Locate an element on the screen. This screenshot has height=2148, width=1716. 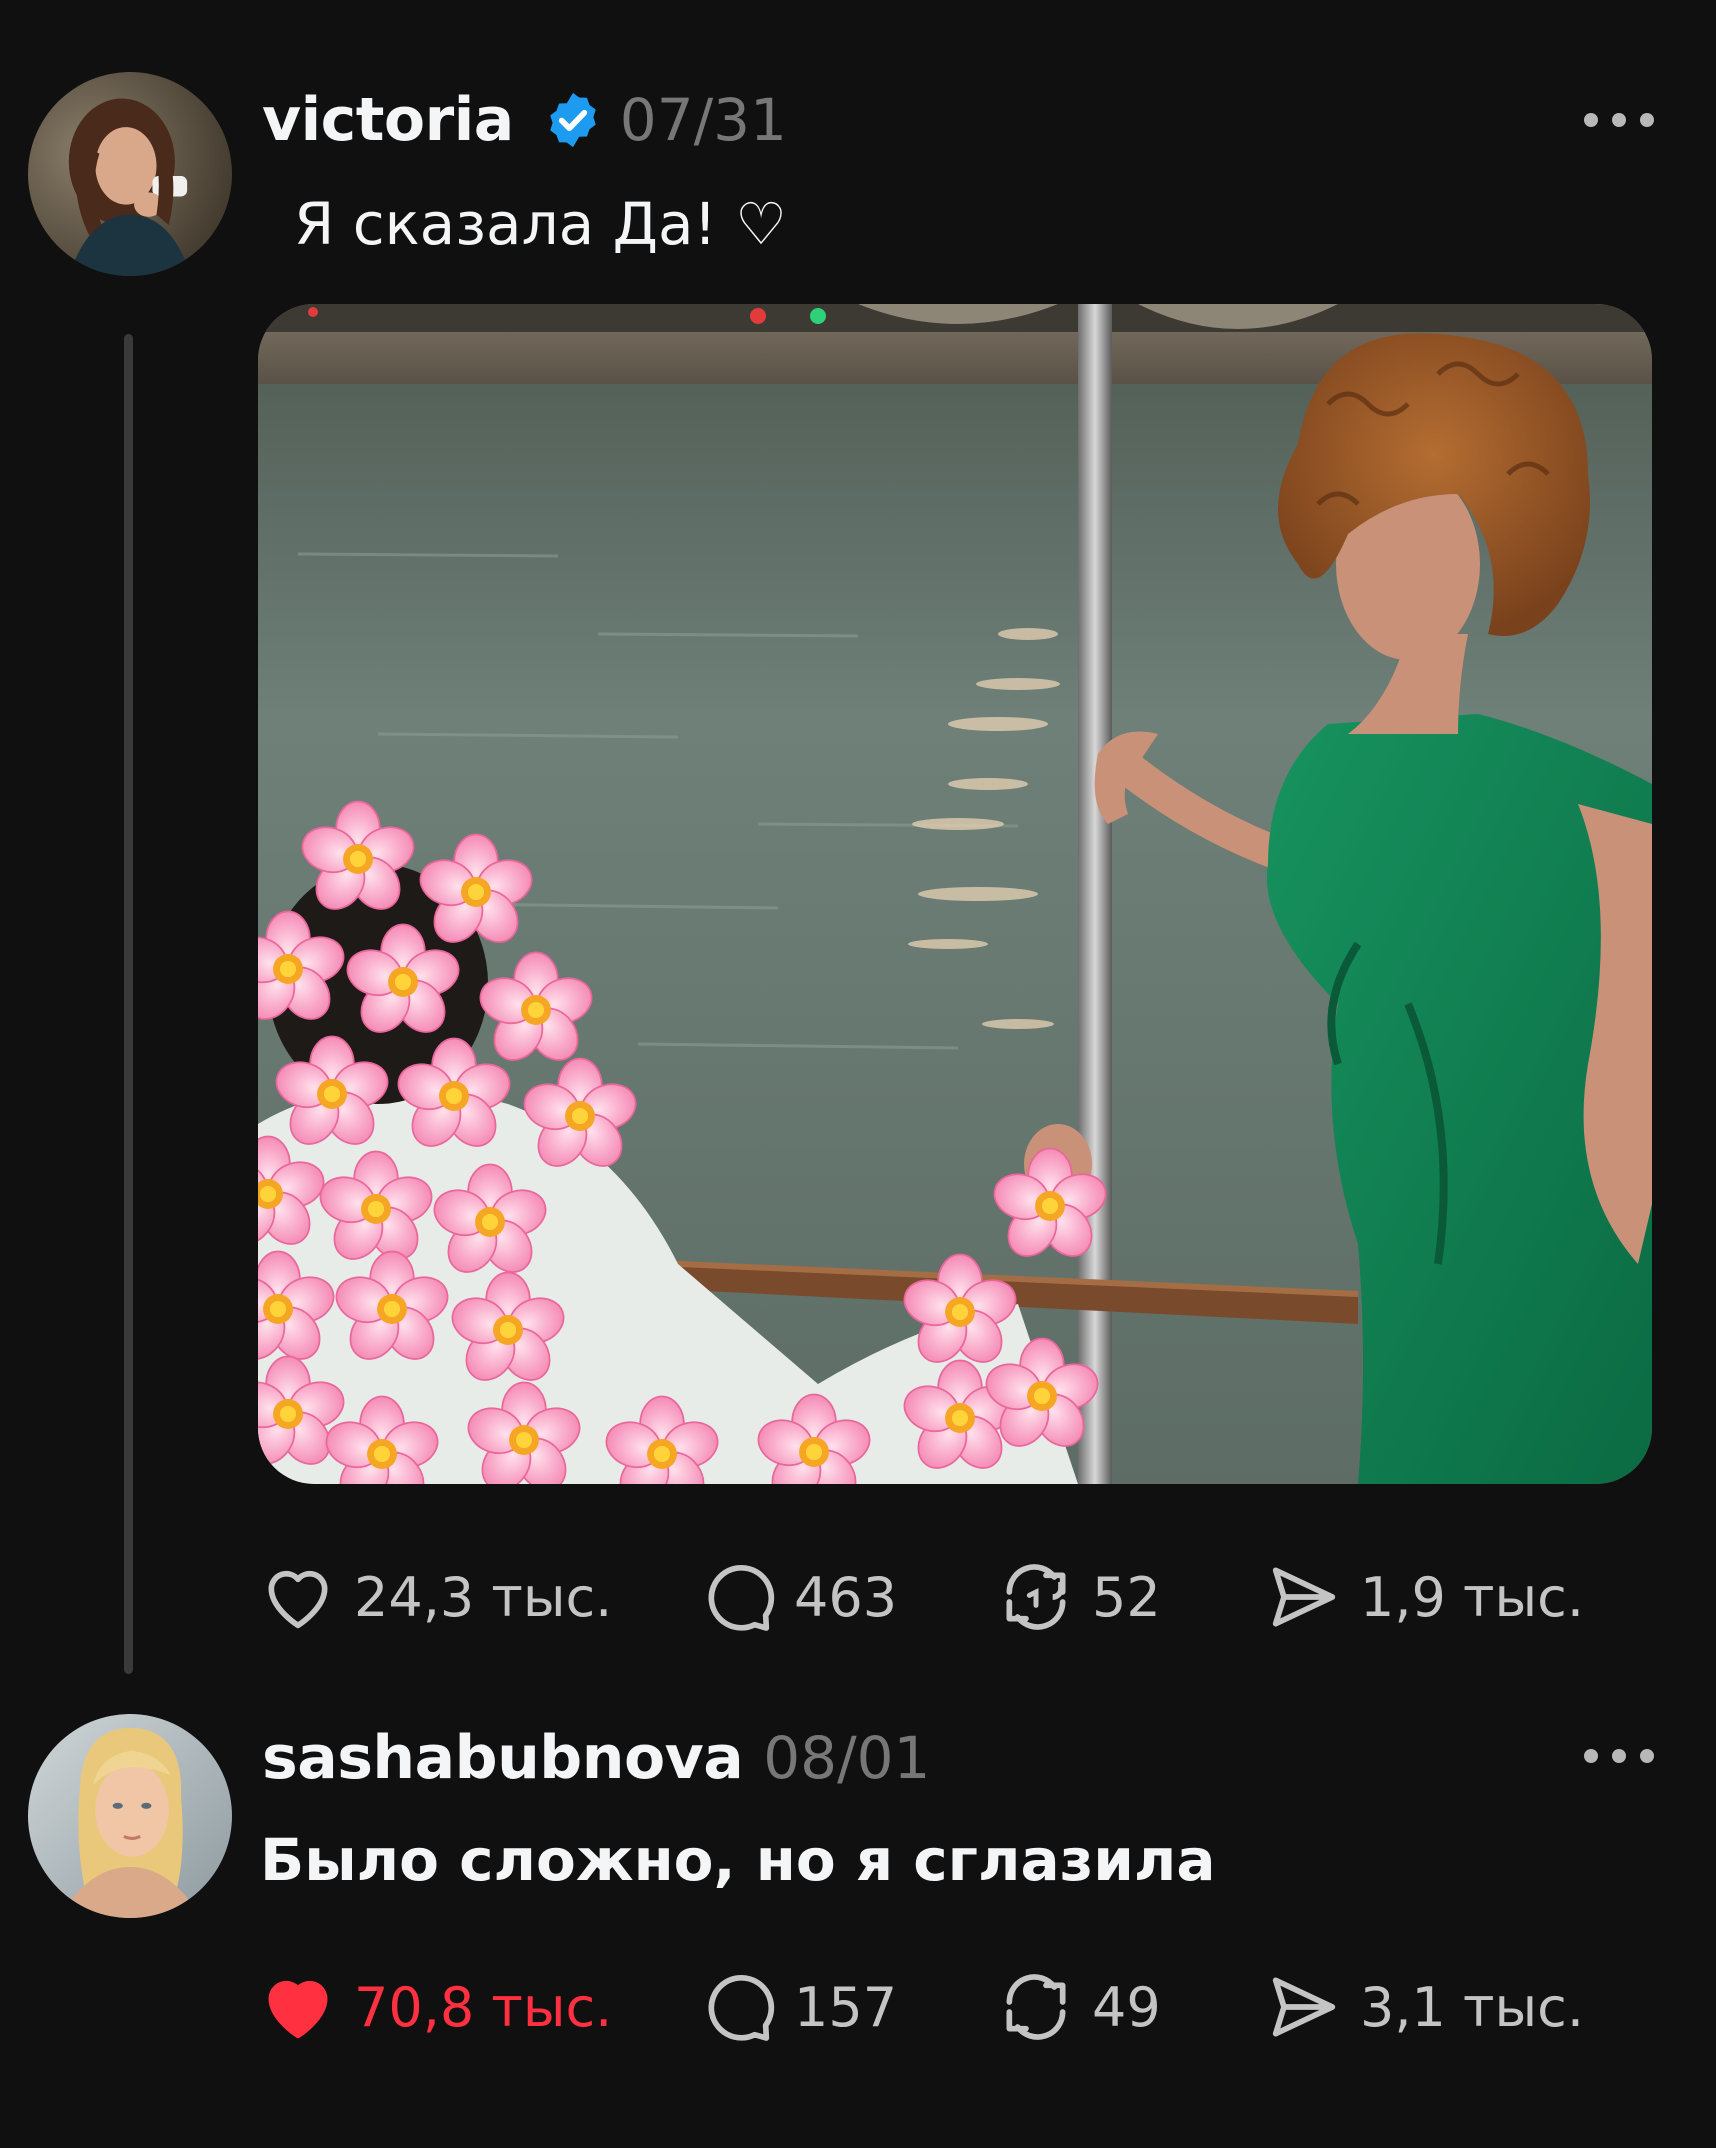
reply-button: 157 is located at coordinates (797, 2007).